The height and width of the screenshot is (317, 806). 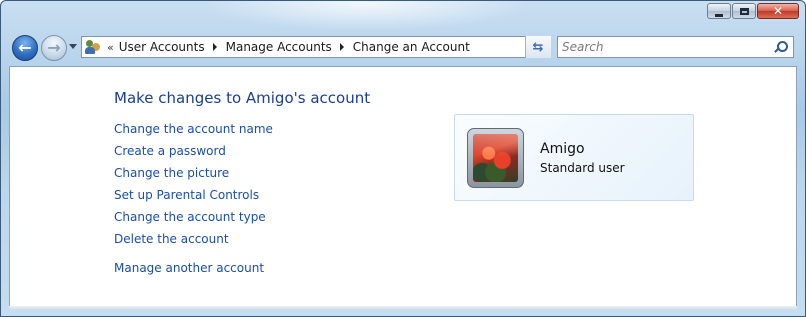 I want to click on caption-buttons: ✕, so click(x=752, y=11).